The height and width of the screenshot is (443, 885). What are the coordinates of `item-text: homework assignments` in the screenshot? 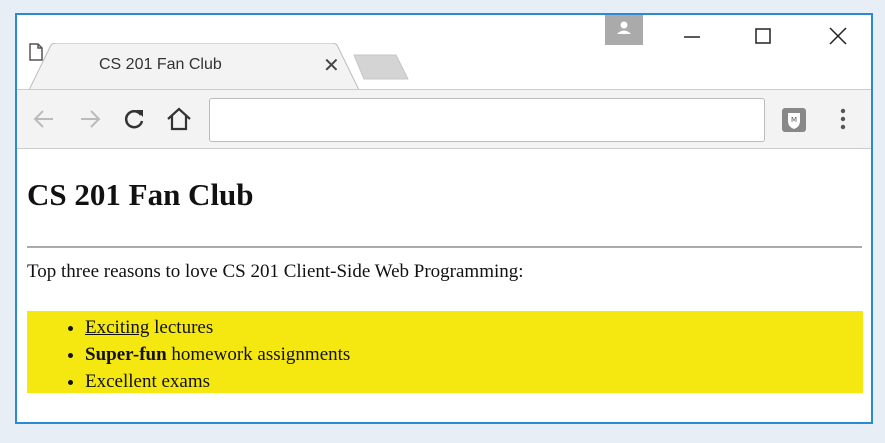 It's located at (258, 354).